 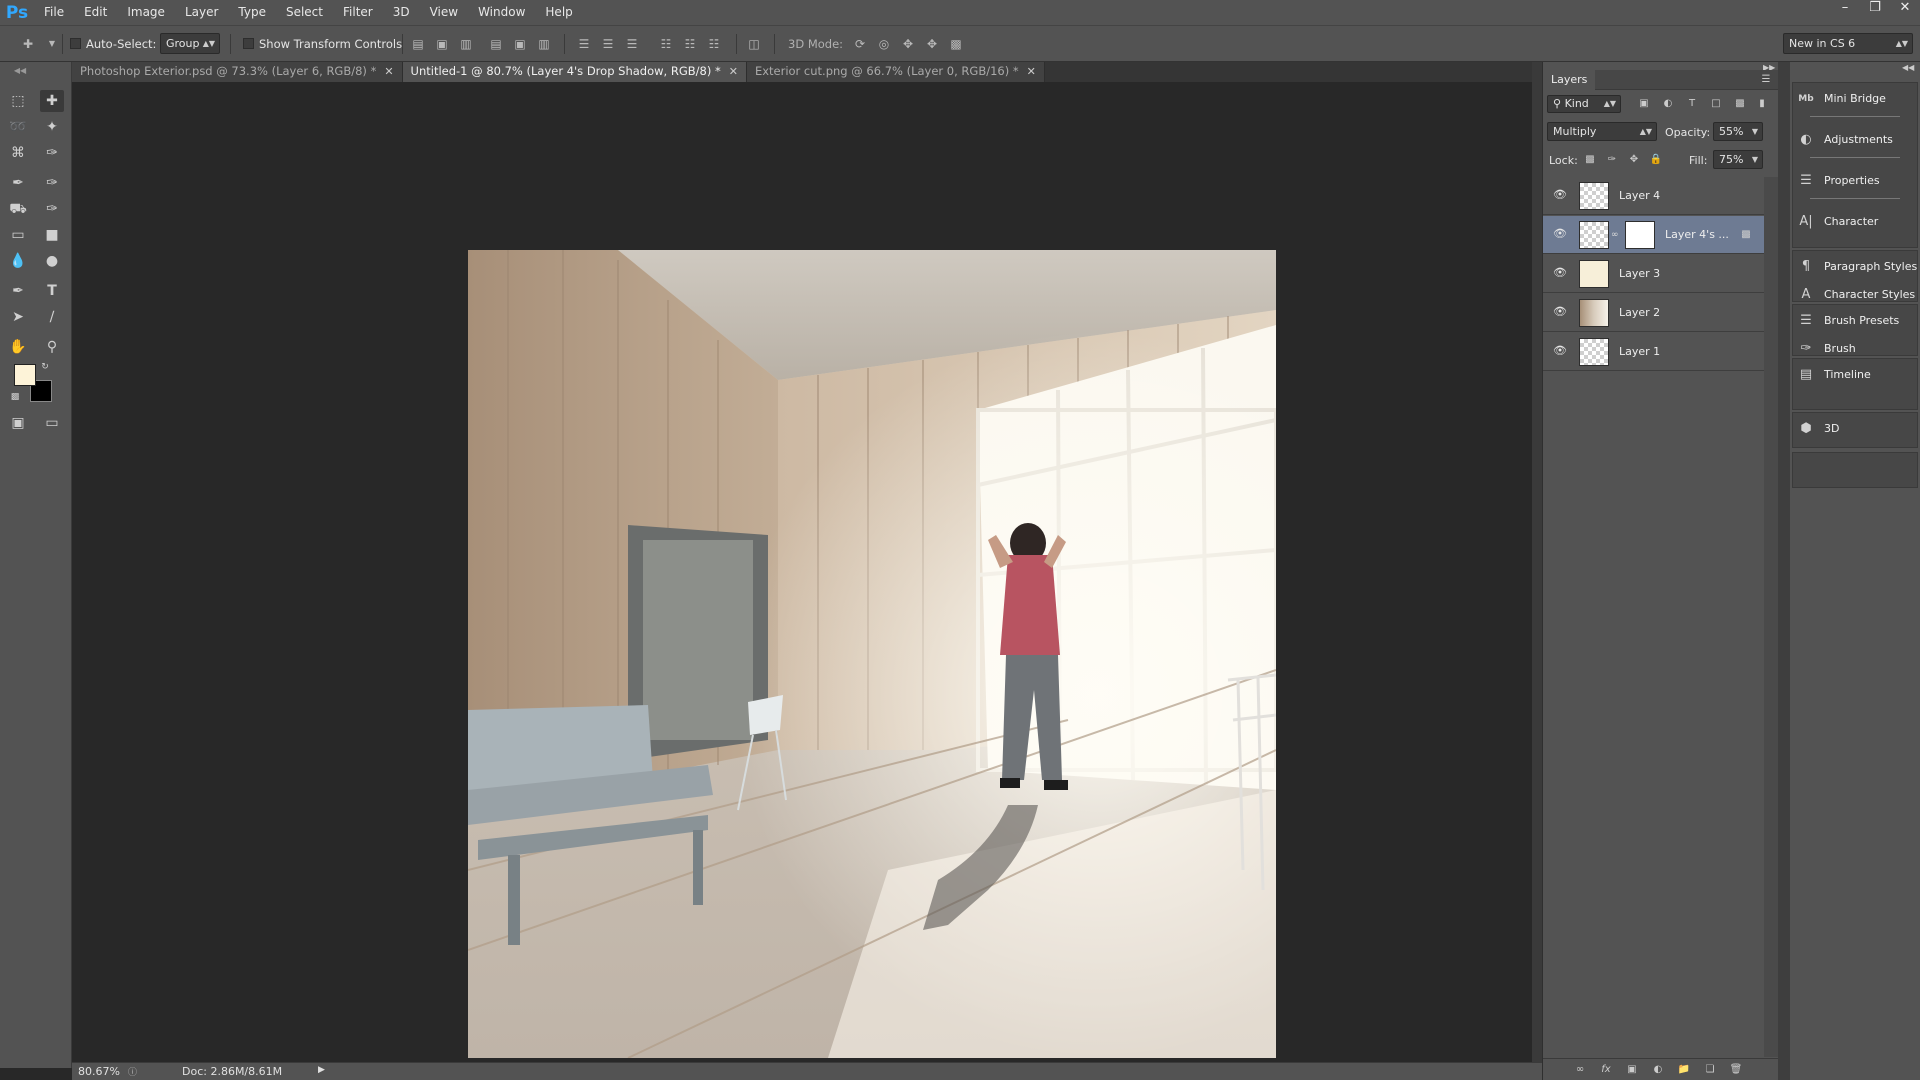 What do you see at coordinates (1784, 571) in the screenshot?
I see `panel-dock-divider` at bounding box center [1784, 571].